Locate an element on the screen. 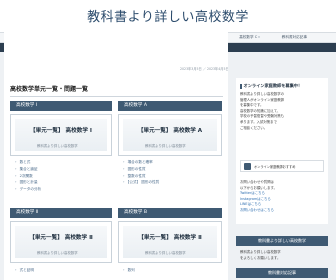 The height and width of the screenshot is (280, 336). sidebar-text: 教科書より詳しい高校数学 をよろしくお願いします。 is located at coordinates (284, 255).